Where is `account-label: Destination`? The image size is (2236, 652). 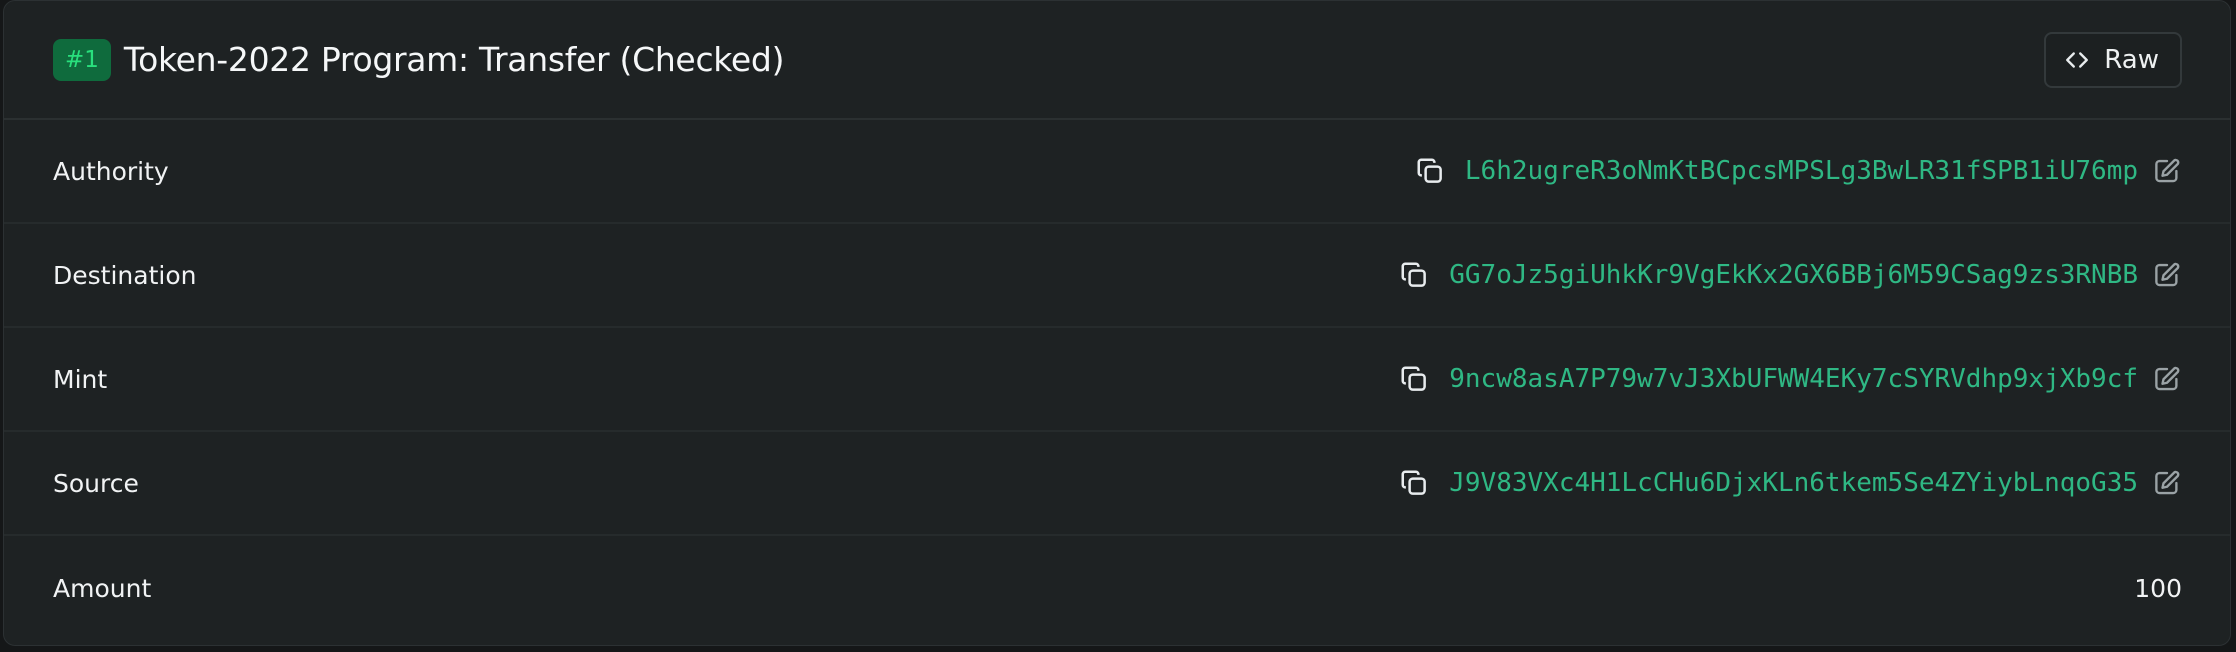 account-label: Destination is located at coordinates (125, 275).